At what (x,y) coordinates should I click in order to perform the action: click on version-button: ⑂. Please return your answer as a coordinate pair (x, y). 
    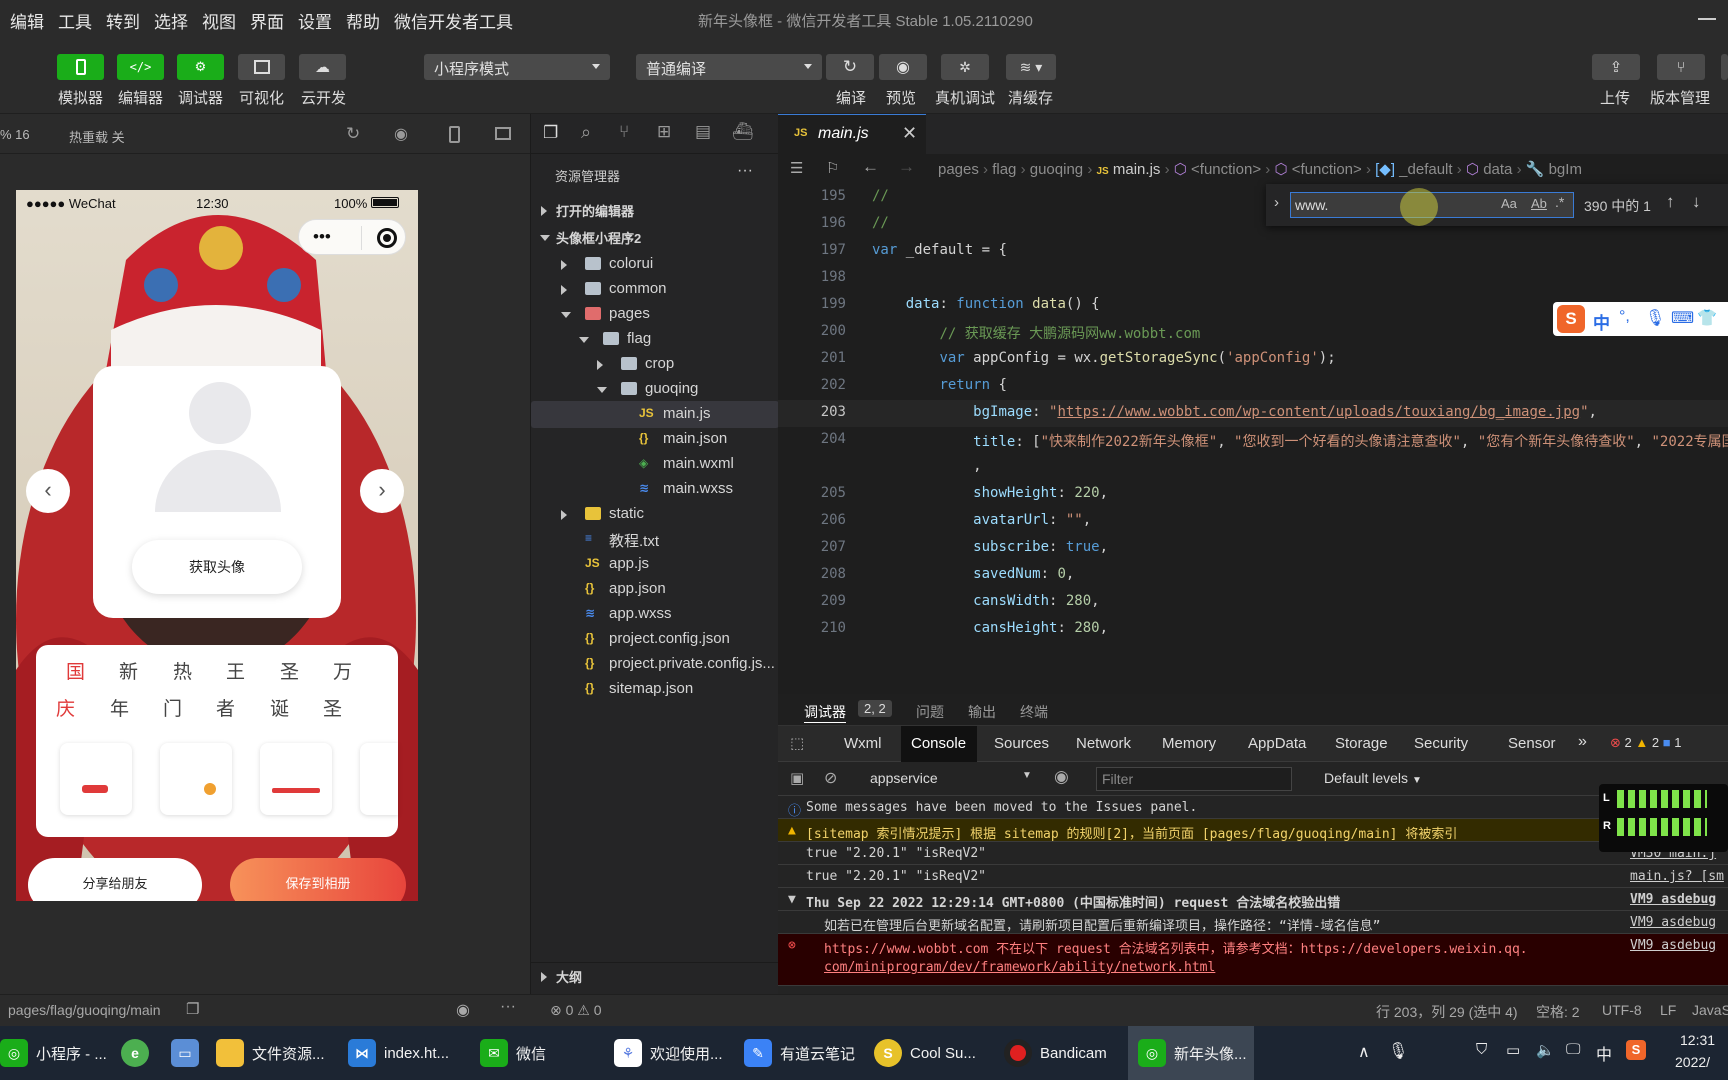
    Looking at the image, I should click on (1681, 67).